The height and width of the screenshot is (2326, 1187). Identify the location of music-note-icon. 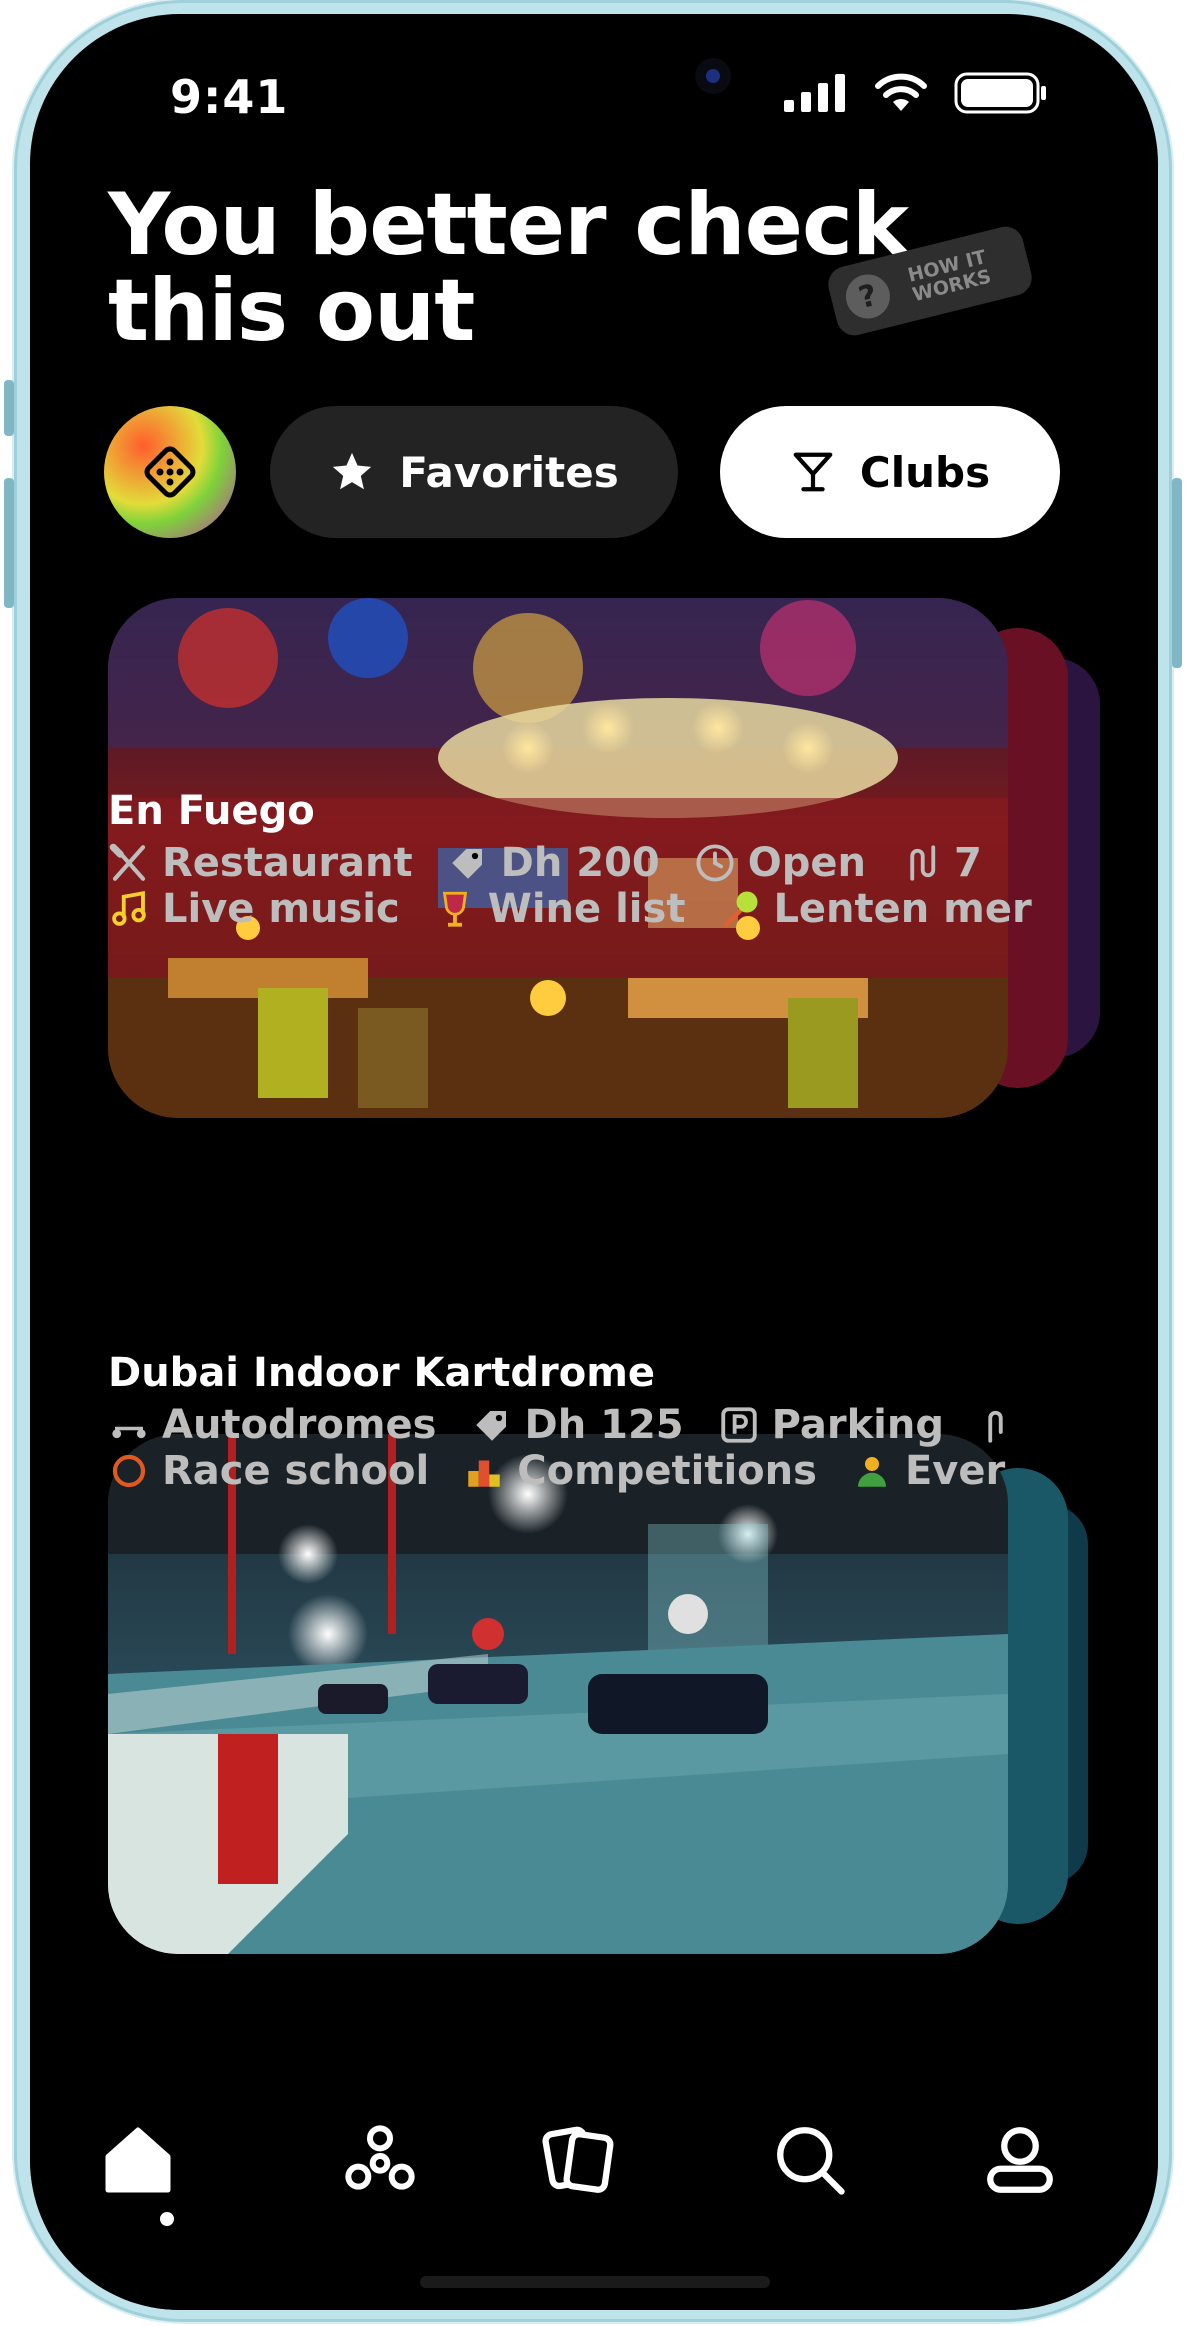
(129, 908).